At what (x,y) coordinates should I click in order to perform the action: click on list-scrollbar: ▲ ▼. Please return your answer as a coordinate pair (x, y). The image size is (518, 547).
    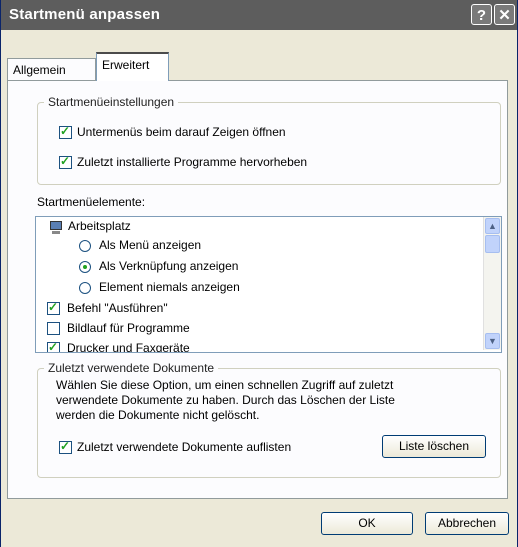
    Looking at the image, I should click on (492, 283).